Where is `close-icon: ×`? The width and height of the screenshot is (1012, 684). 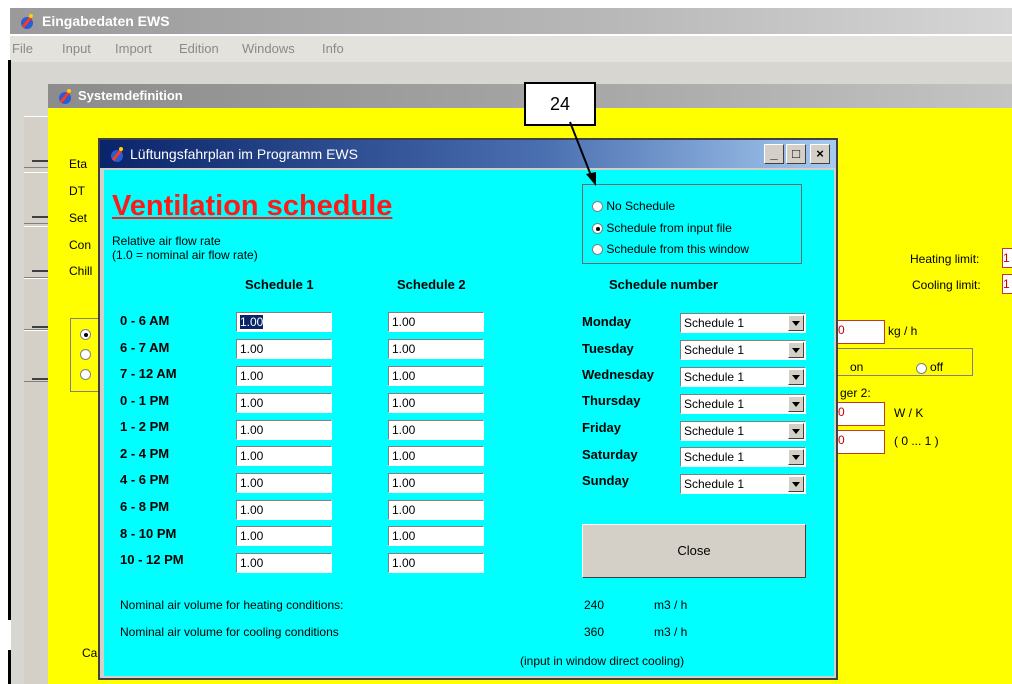 close-icon: × is located at coordinates (820, 154).